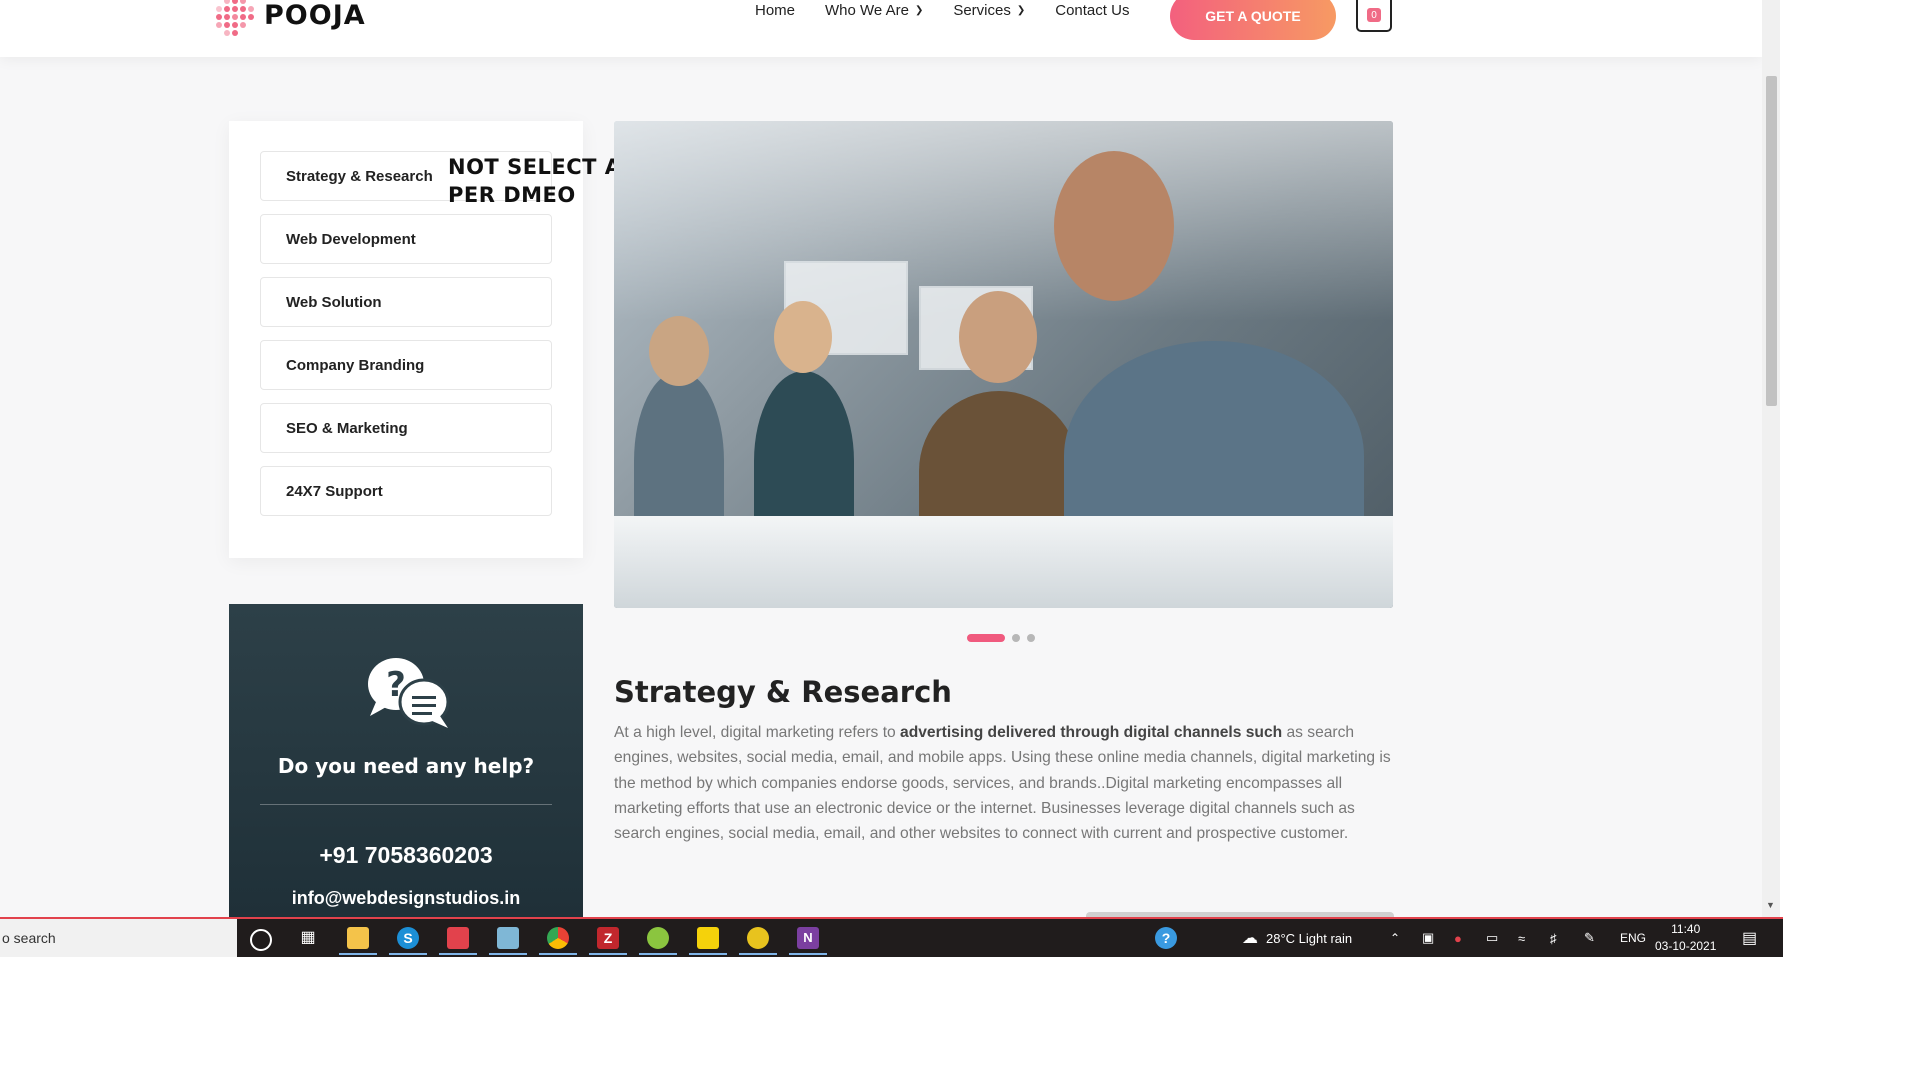 This screenshot has height=1080, width=1920. Describe the element at coordinates (1458, 938) in the screenshot. I see `status-icon: ●` at that location.